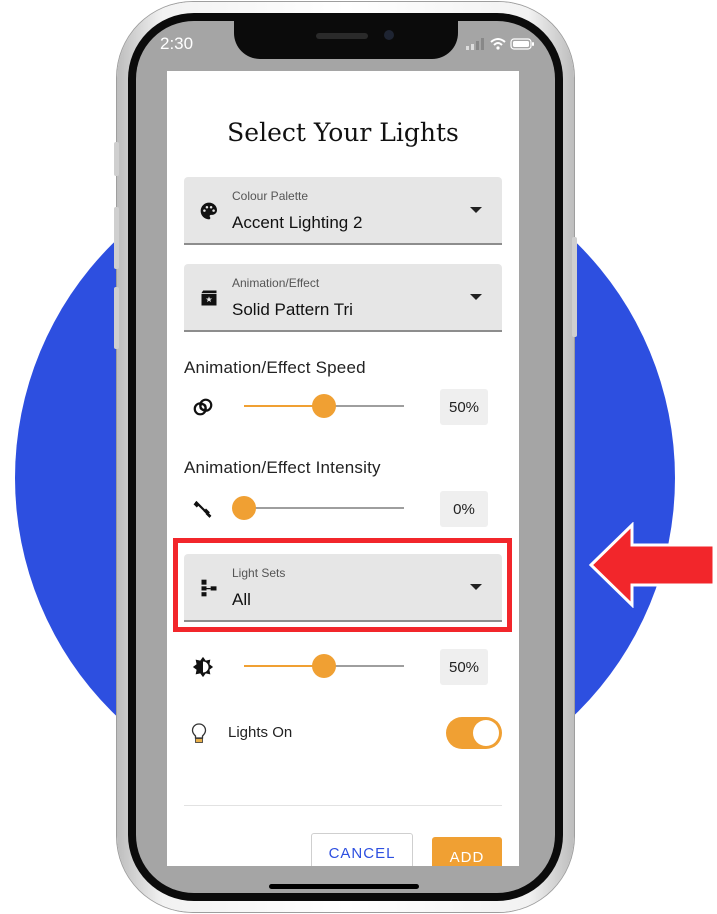 This screenshot has height=914, width=717. I want to click on lights-on-row: Lights On, so click(343, 733).